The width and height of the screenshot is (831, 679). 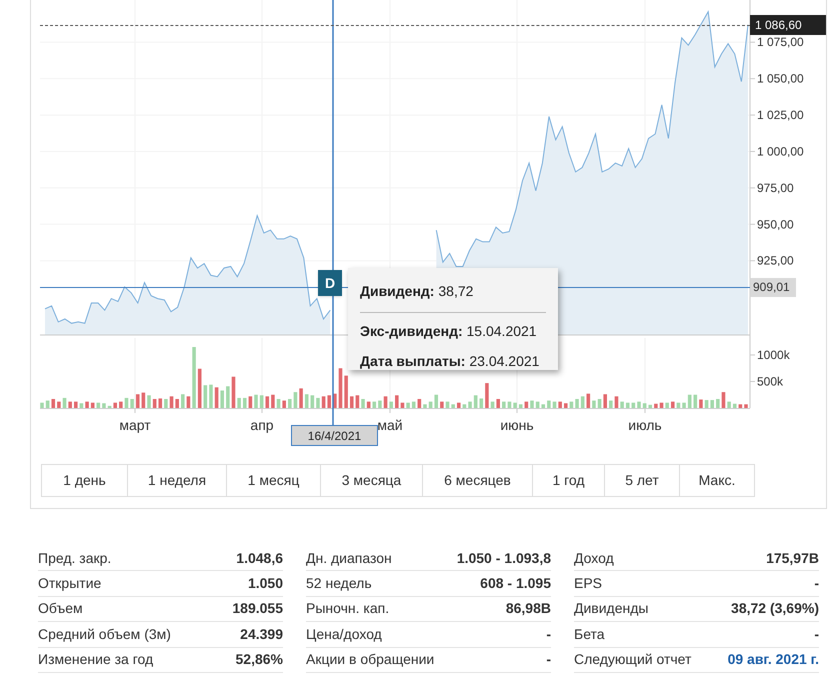 I want to click on axis-label: 1 075,00, so click(x=780, y=42).